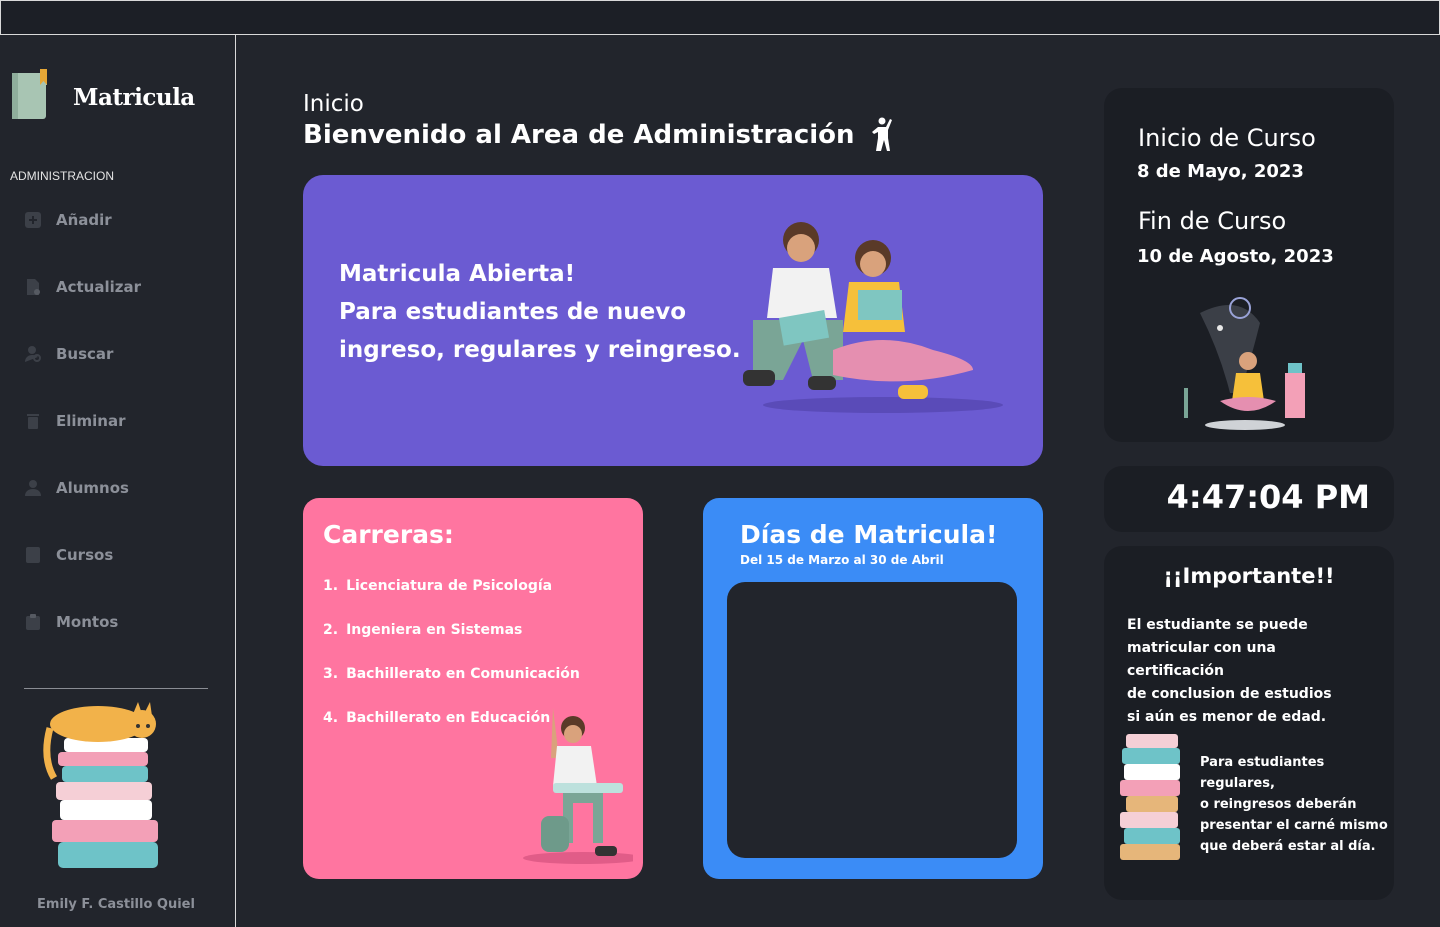 This screenshot has height=927, width=1440. Describe the element at coordinates (85, 354) in the screenshot. I see `sidebar-item-label: Buscar` at that location.